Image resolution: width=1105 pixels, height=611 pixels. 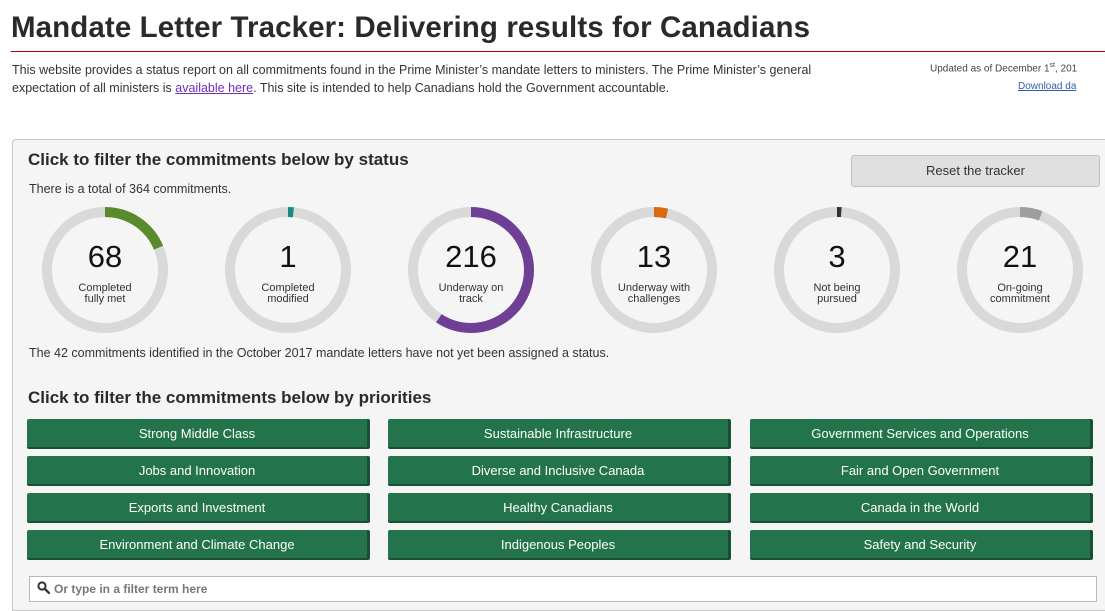 What do you see at coordinates (559, 434) in the screenshot?
I see `priority-button-sustainable-infrastructure: Sustainable Infrastructure` at bounding box center [559, 434].